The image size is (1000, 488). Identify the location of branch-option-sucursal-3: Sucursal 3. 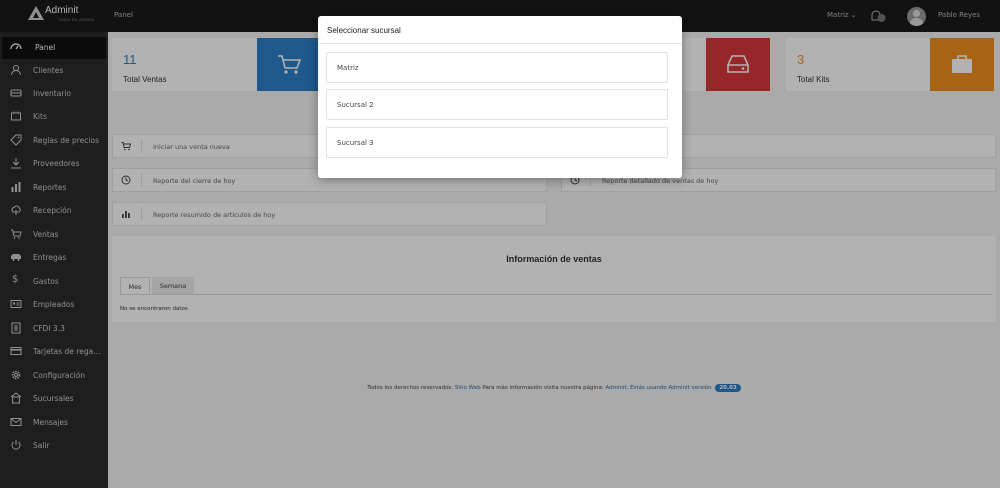
(497, 142).